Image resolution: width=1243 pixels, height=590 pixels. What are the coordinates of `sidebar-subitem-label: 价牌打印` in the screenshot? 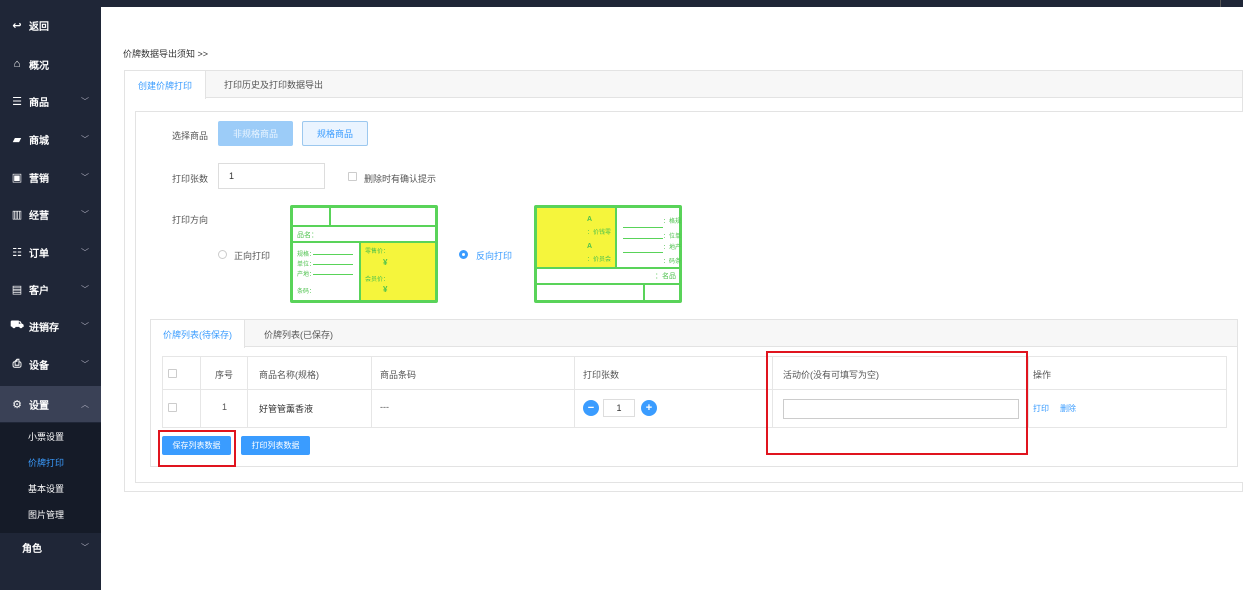 It's located at (46, 462).